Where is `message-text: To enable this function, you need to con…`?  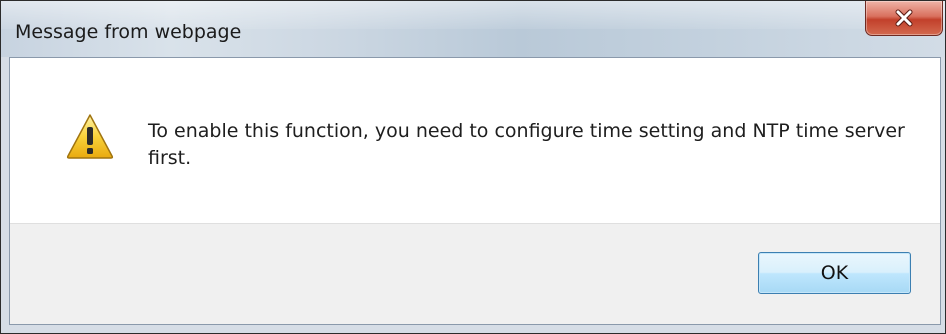
message-text: To enable this function, you need to con… is located at coordinates (526, 144).